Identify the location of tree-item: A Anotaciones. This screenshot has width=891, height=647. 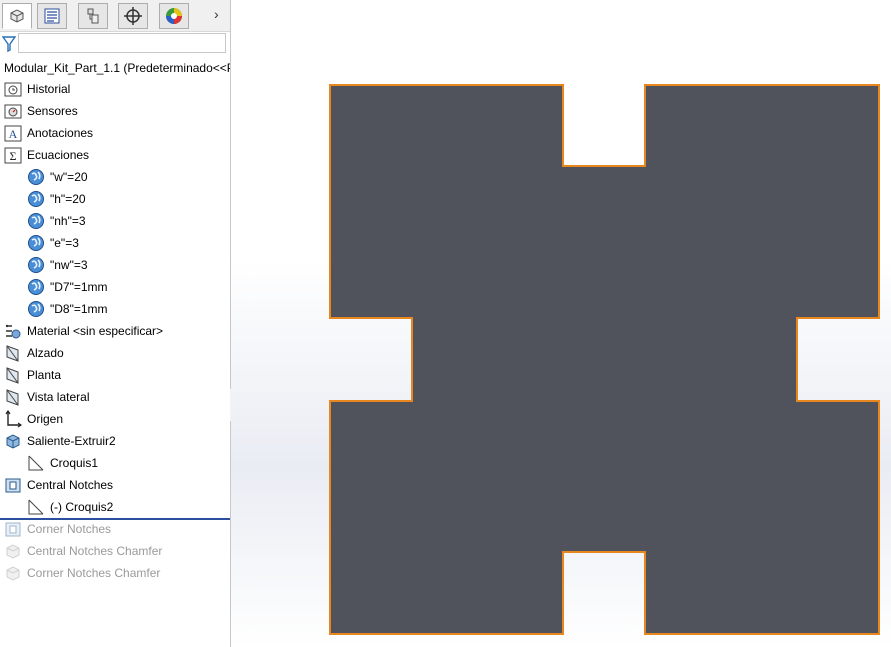
(48, 133).